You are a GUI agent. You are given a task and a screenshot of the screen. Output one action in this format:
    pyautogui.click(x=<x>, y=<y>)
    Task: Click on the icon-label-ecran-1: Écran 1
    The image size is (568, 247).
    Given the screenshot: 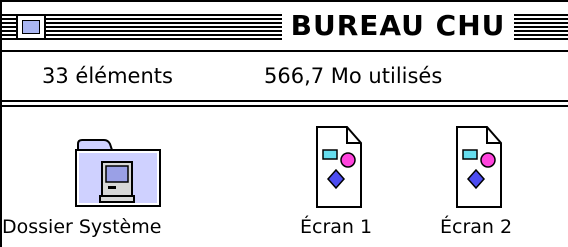 What is the action you would take?
    pyautogui.click(x=336, y=227)
    